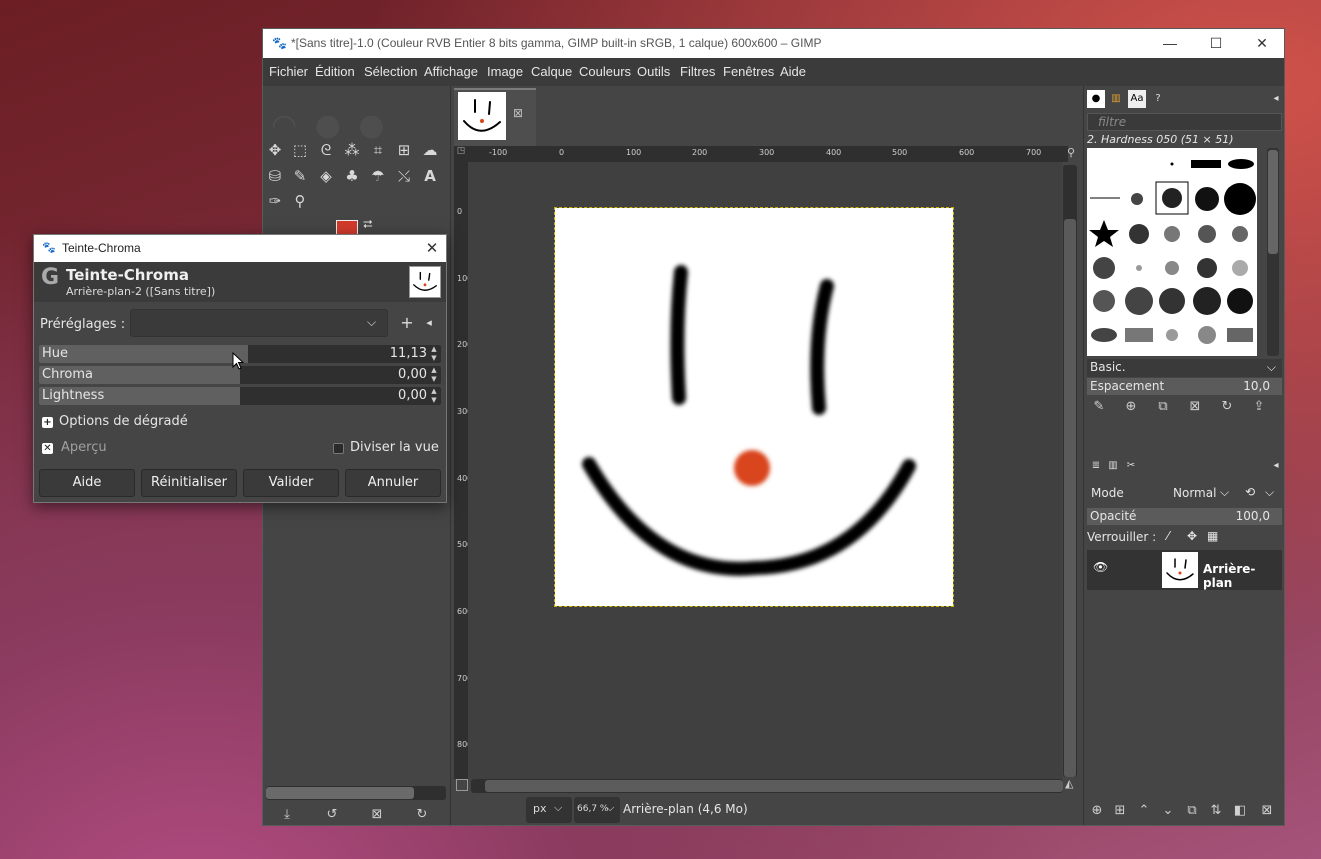  Describe the element at coordinates (1216, 811) in the screenshot. I see `merge-layer-icon: ⇅` at that location.